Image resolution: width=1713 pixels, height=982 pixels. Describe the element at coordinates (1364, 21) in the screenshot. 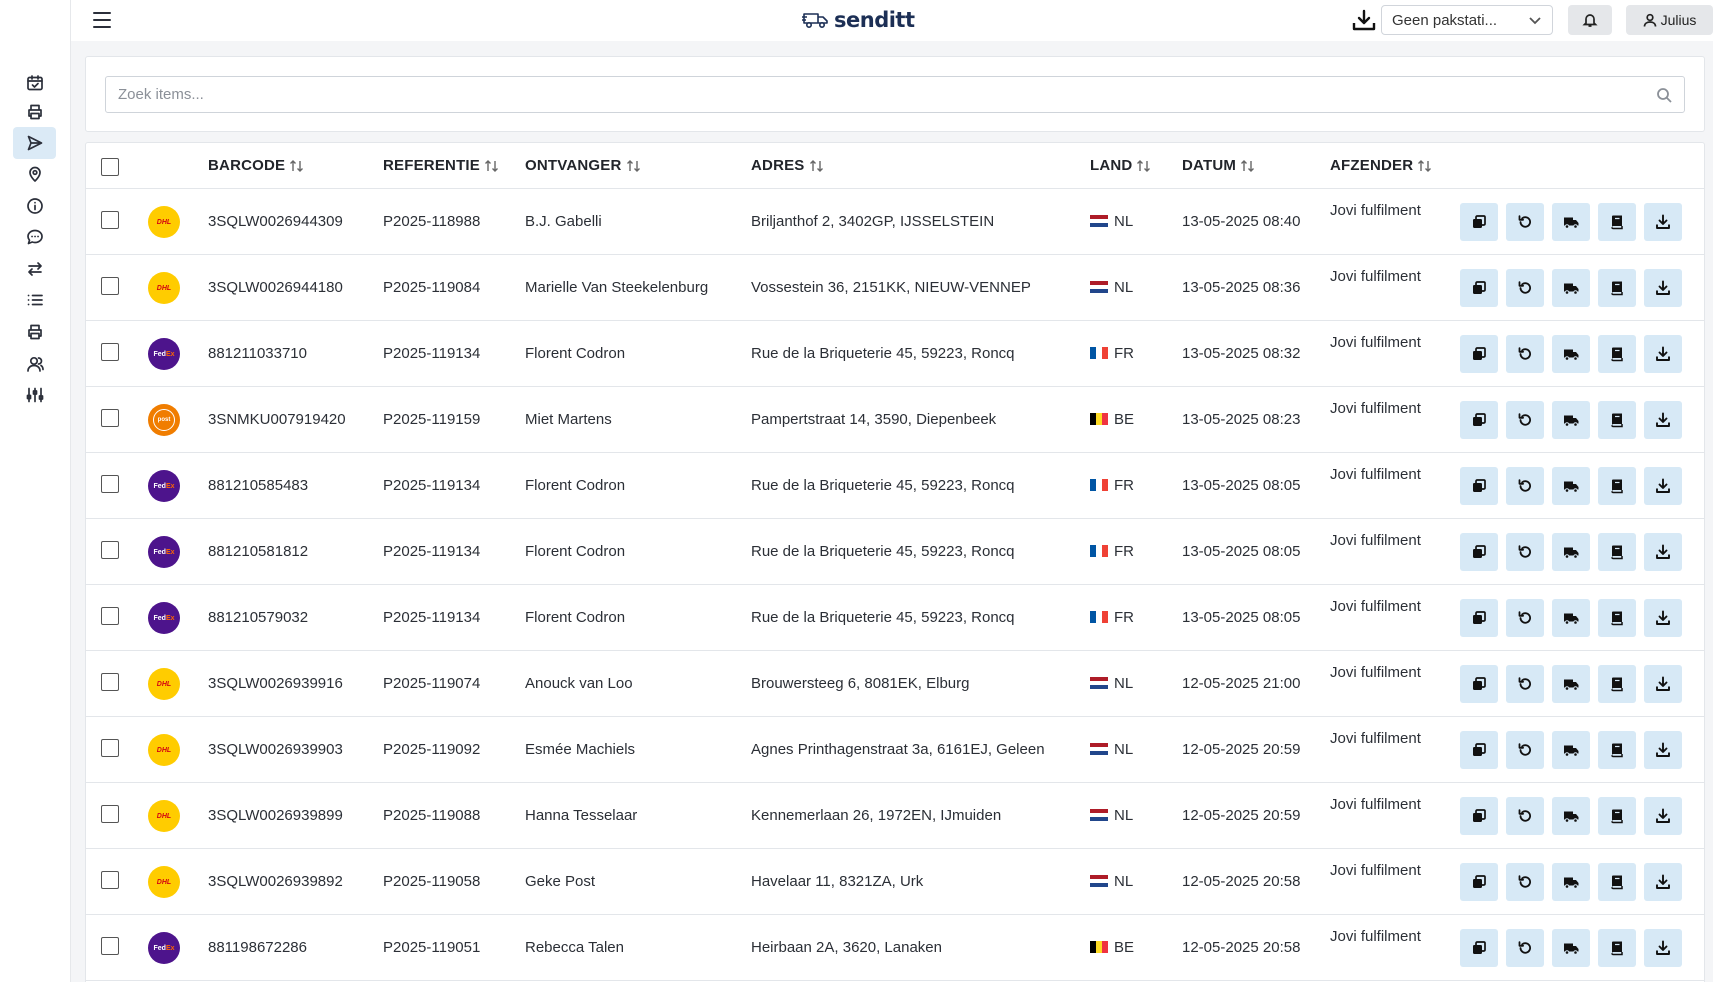

I see `download-tray-icon` at that location.